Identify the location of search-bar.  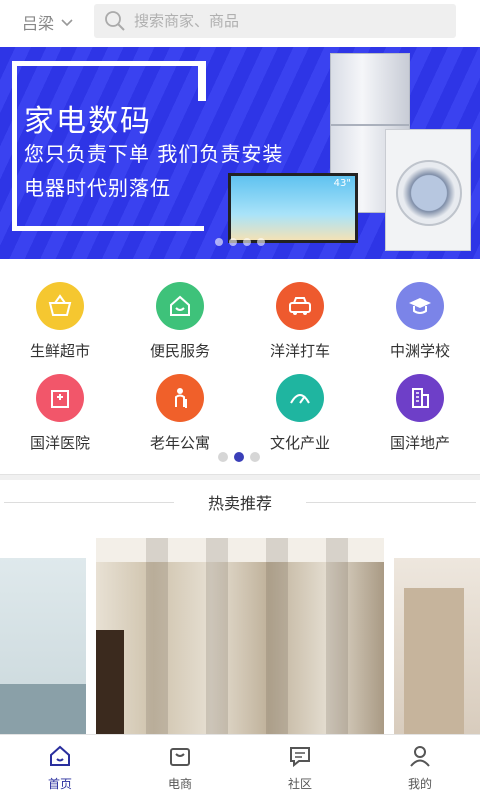
(275, 21).